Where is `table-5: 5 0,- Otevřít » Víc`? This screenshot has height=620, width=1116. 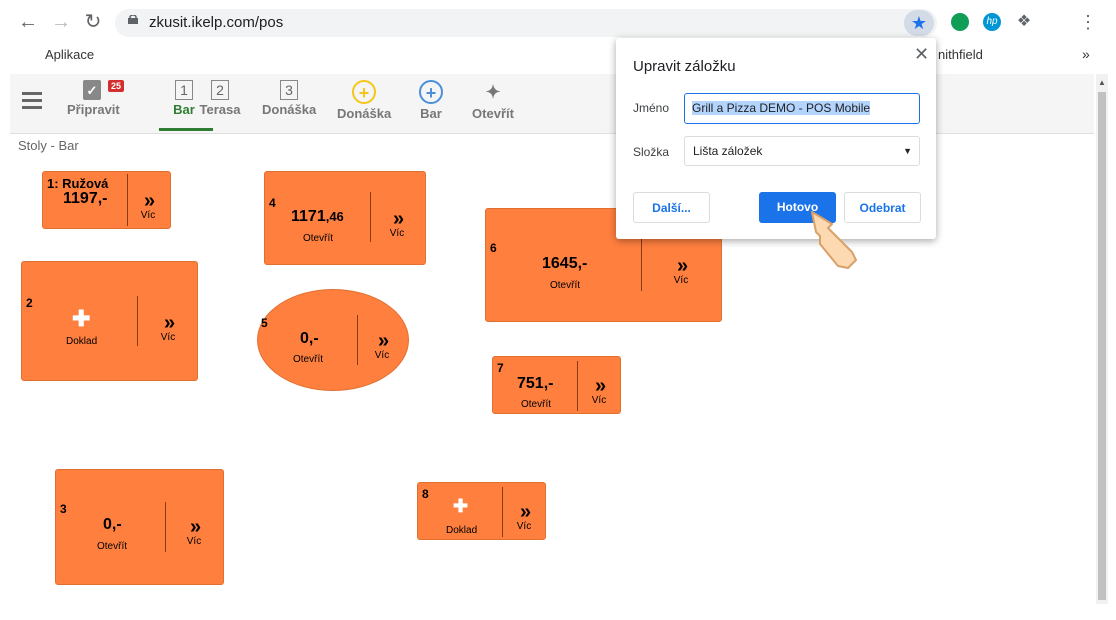
table-5: 5 0,- Otevřít » Víc is located at coordinates (333, 340).